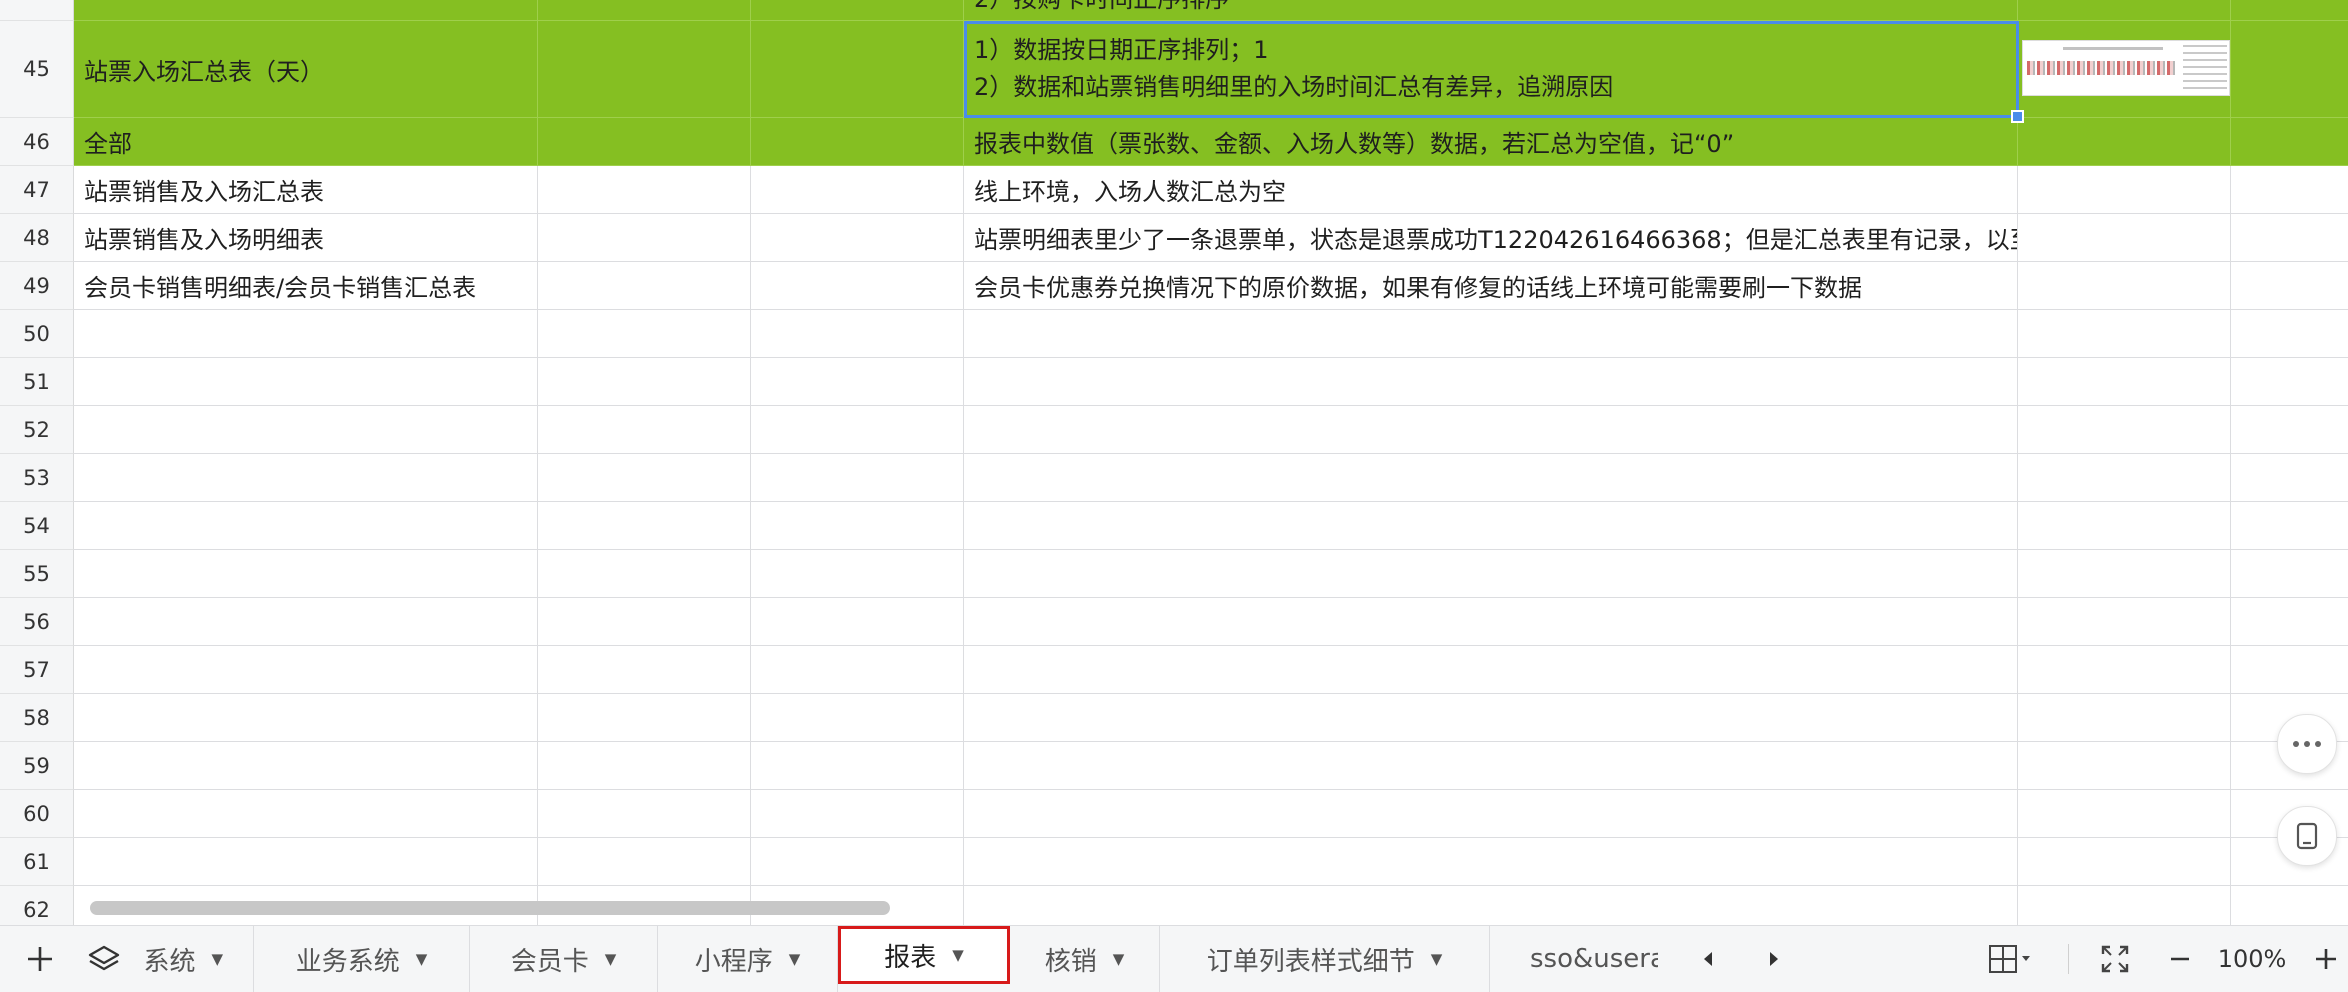  What do you see at coordinates (37, 69) in the screenshot?
I see `row-header: 45` at bounding box center [37, 69].